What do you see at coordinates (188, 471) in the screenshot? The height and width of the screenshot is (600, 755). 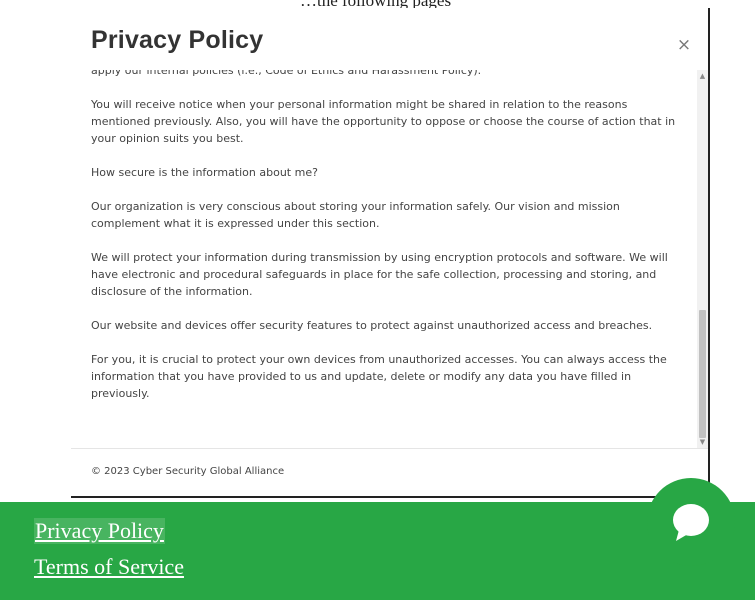 I see `copyright-text: © 2023 Cyber Security Global Alliance` at bounding box center [188, 471].